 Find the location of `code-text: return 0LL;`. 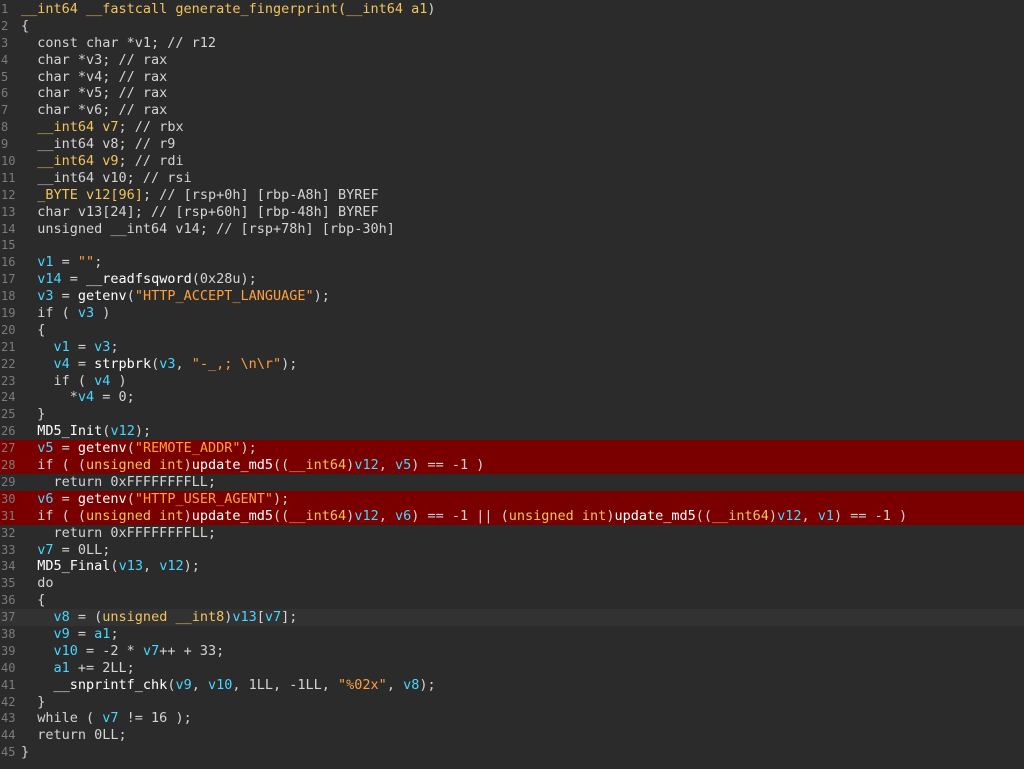

code-text: return 0LL; is located at coordinates (522, 735).